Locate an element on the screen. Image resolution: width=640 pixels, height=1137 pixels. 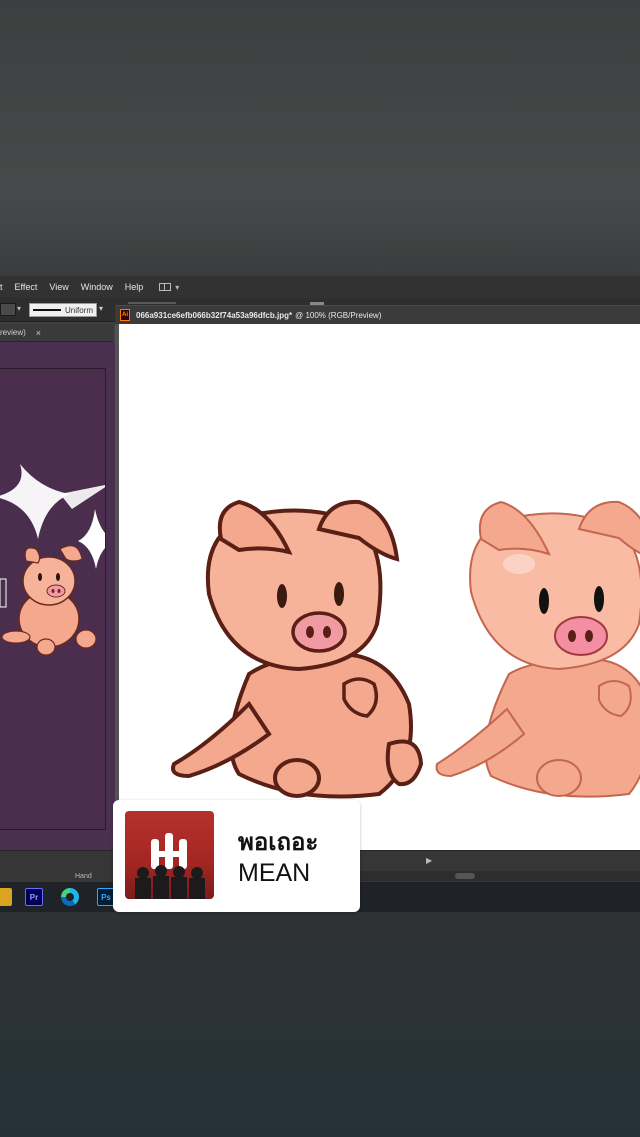
stroke-profile-label: Uniform is located at coordinates (78, 310).